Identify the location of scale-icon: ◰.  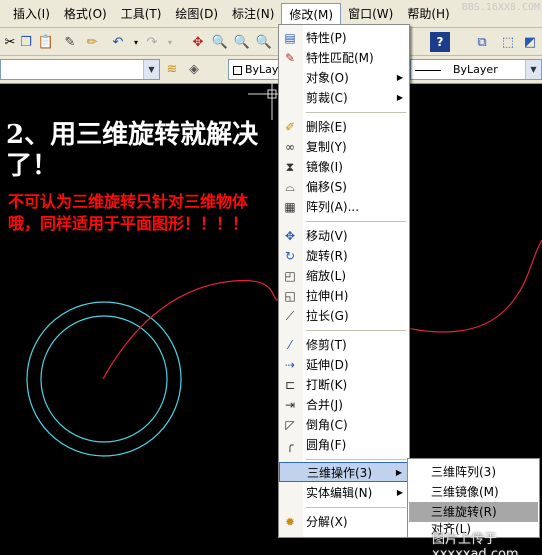
(290, 276).